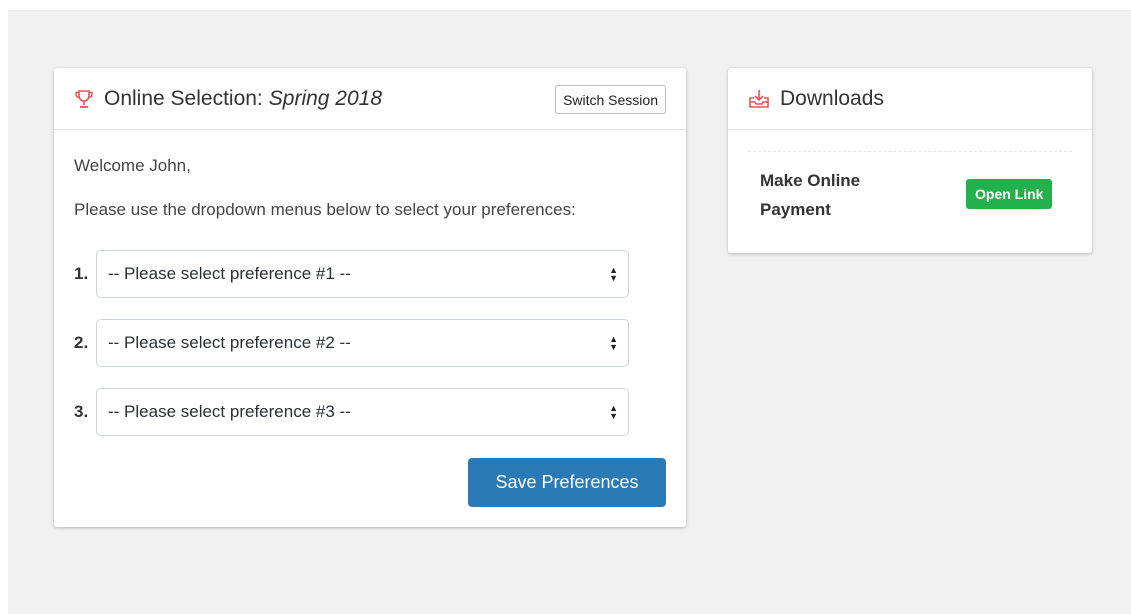  I want to click on downloads-panel: Downloads Make Online Payment Open Link, so click(910, 160).